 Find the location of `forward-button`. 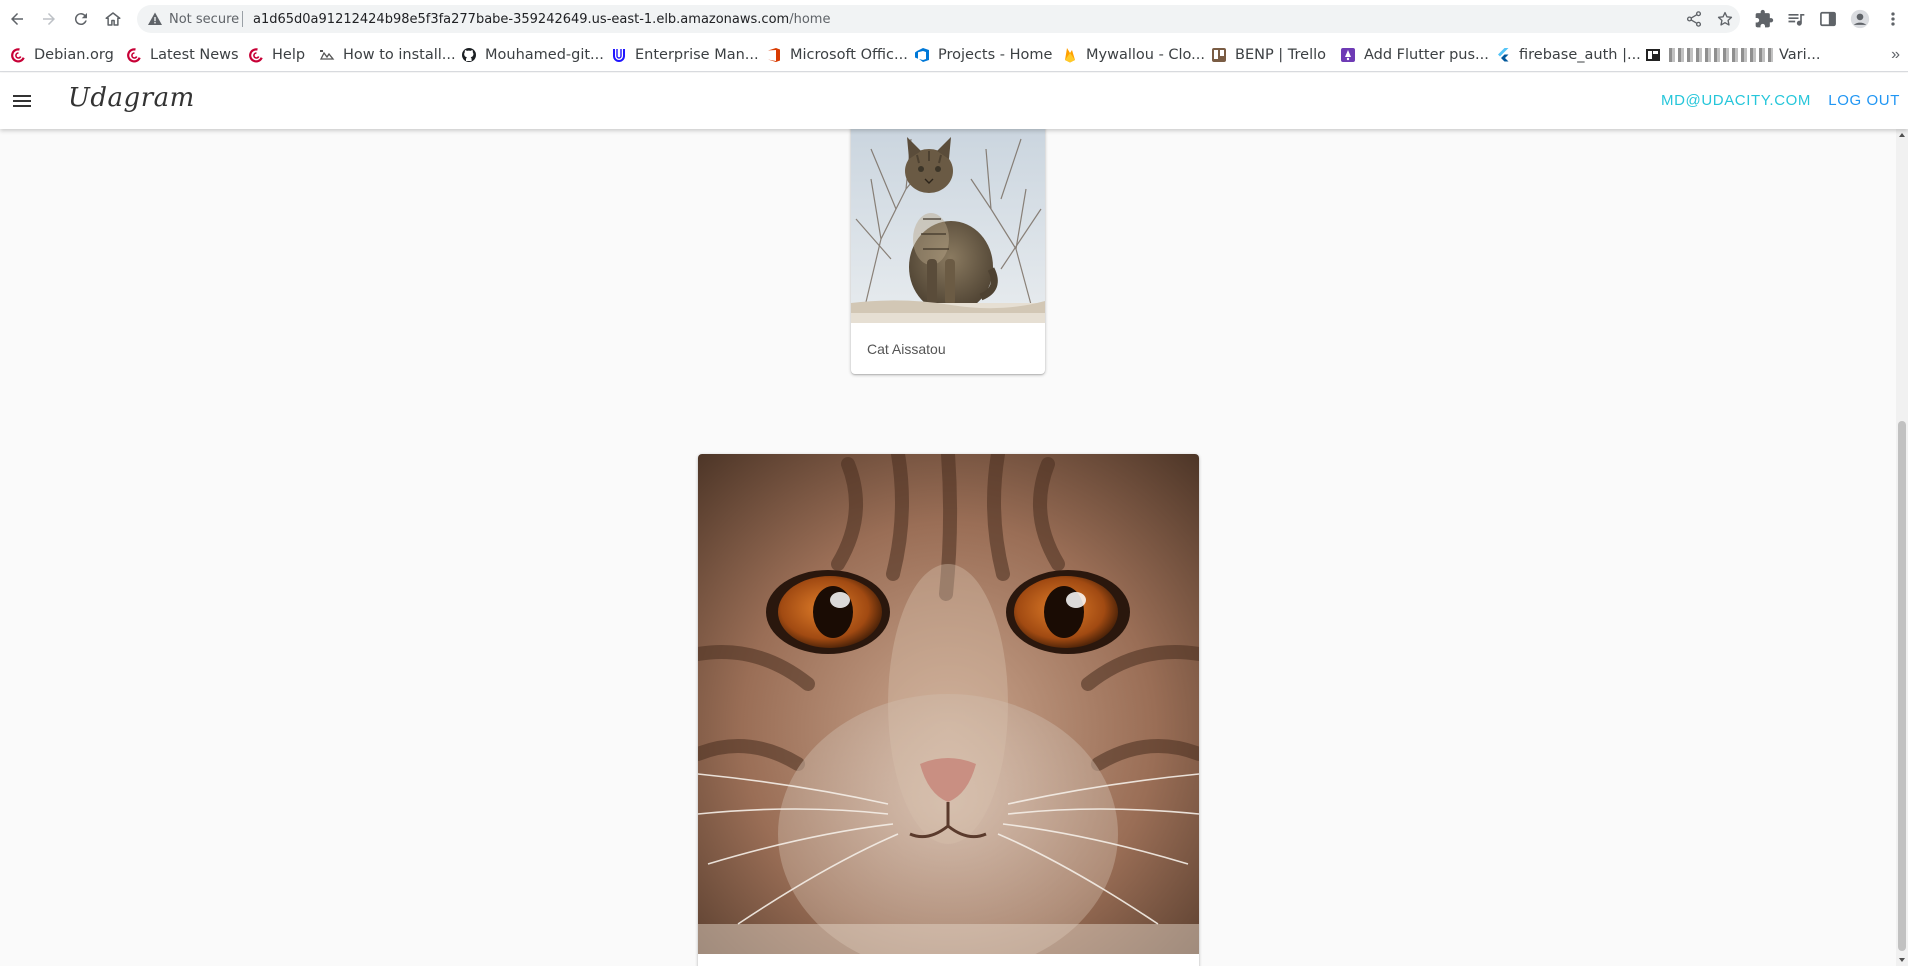

forward-button is located at coordinates (49, 19).